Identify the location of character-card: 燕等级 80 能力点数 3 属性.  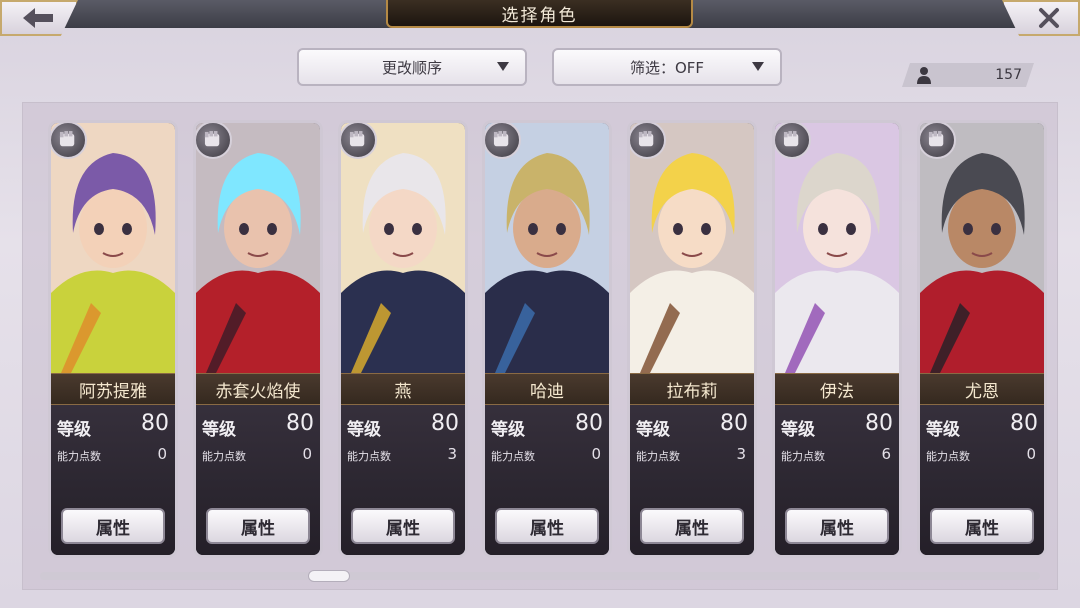
(403, 339).